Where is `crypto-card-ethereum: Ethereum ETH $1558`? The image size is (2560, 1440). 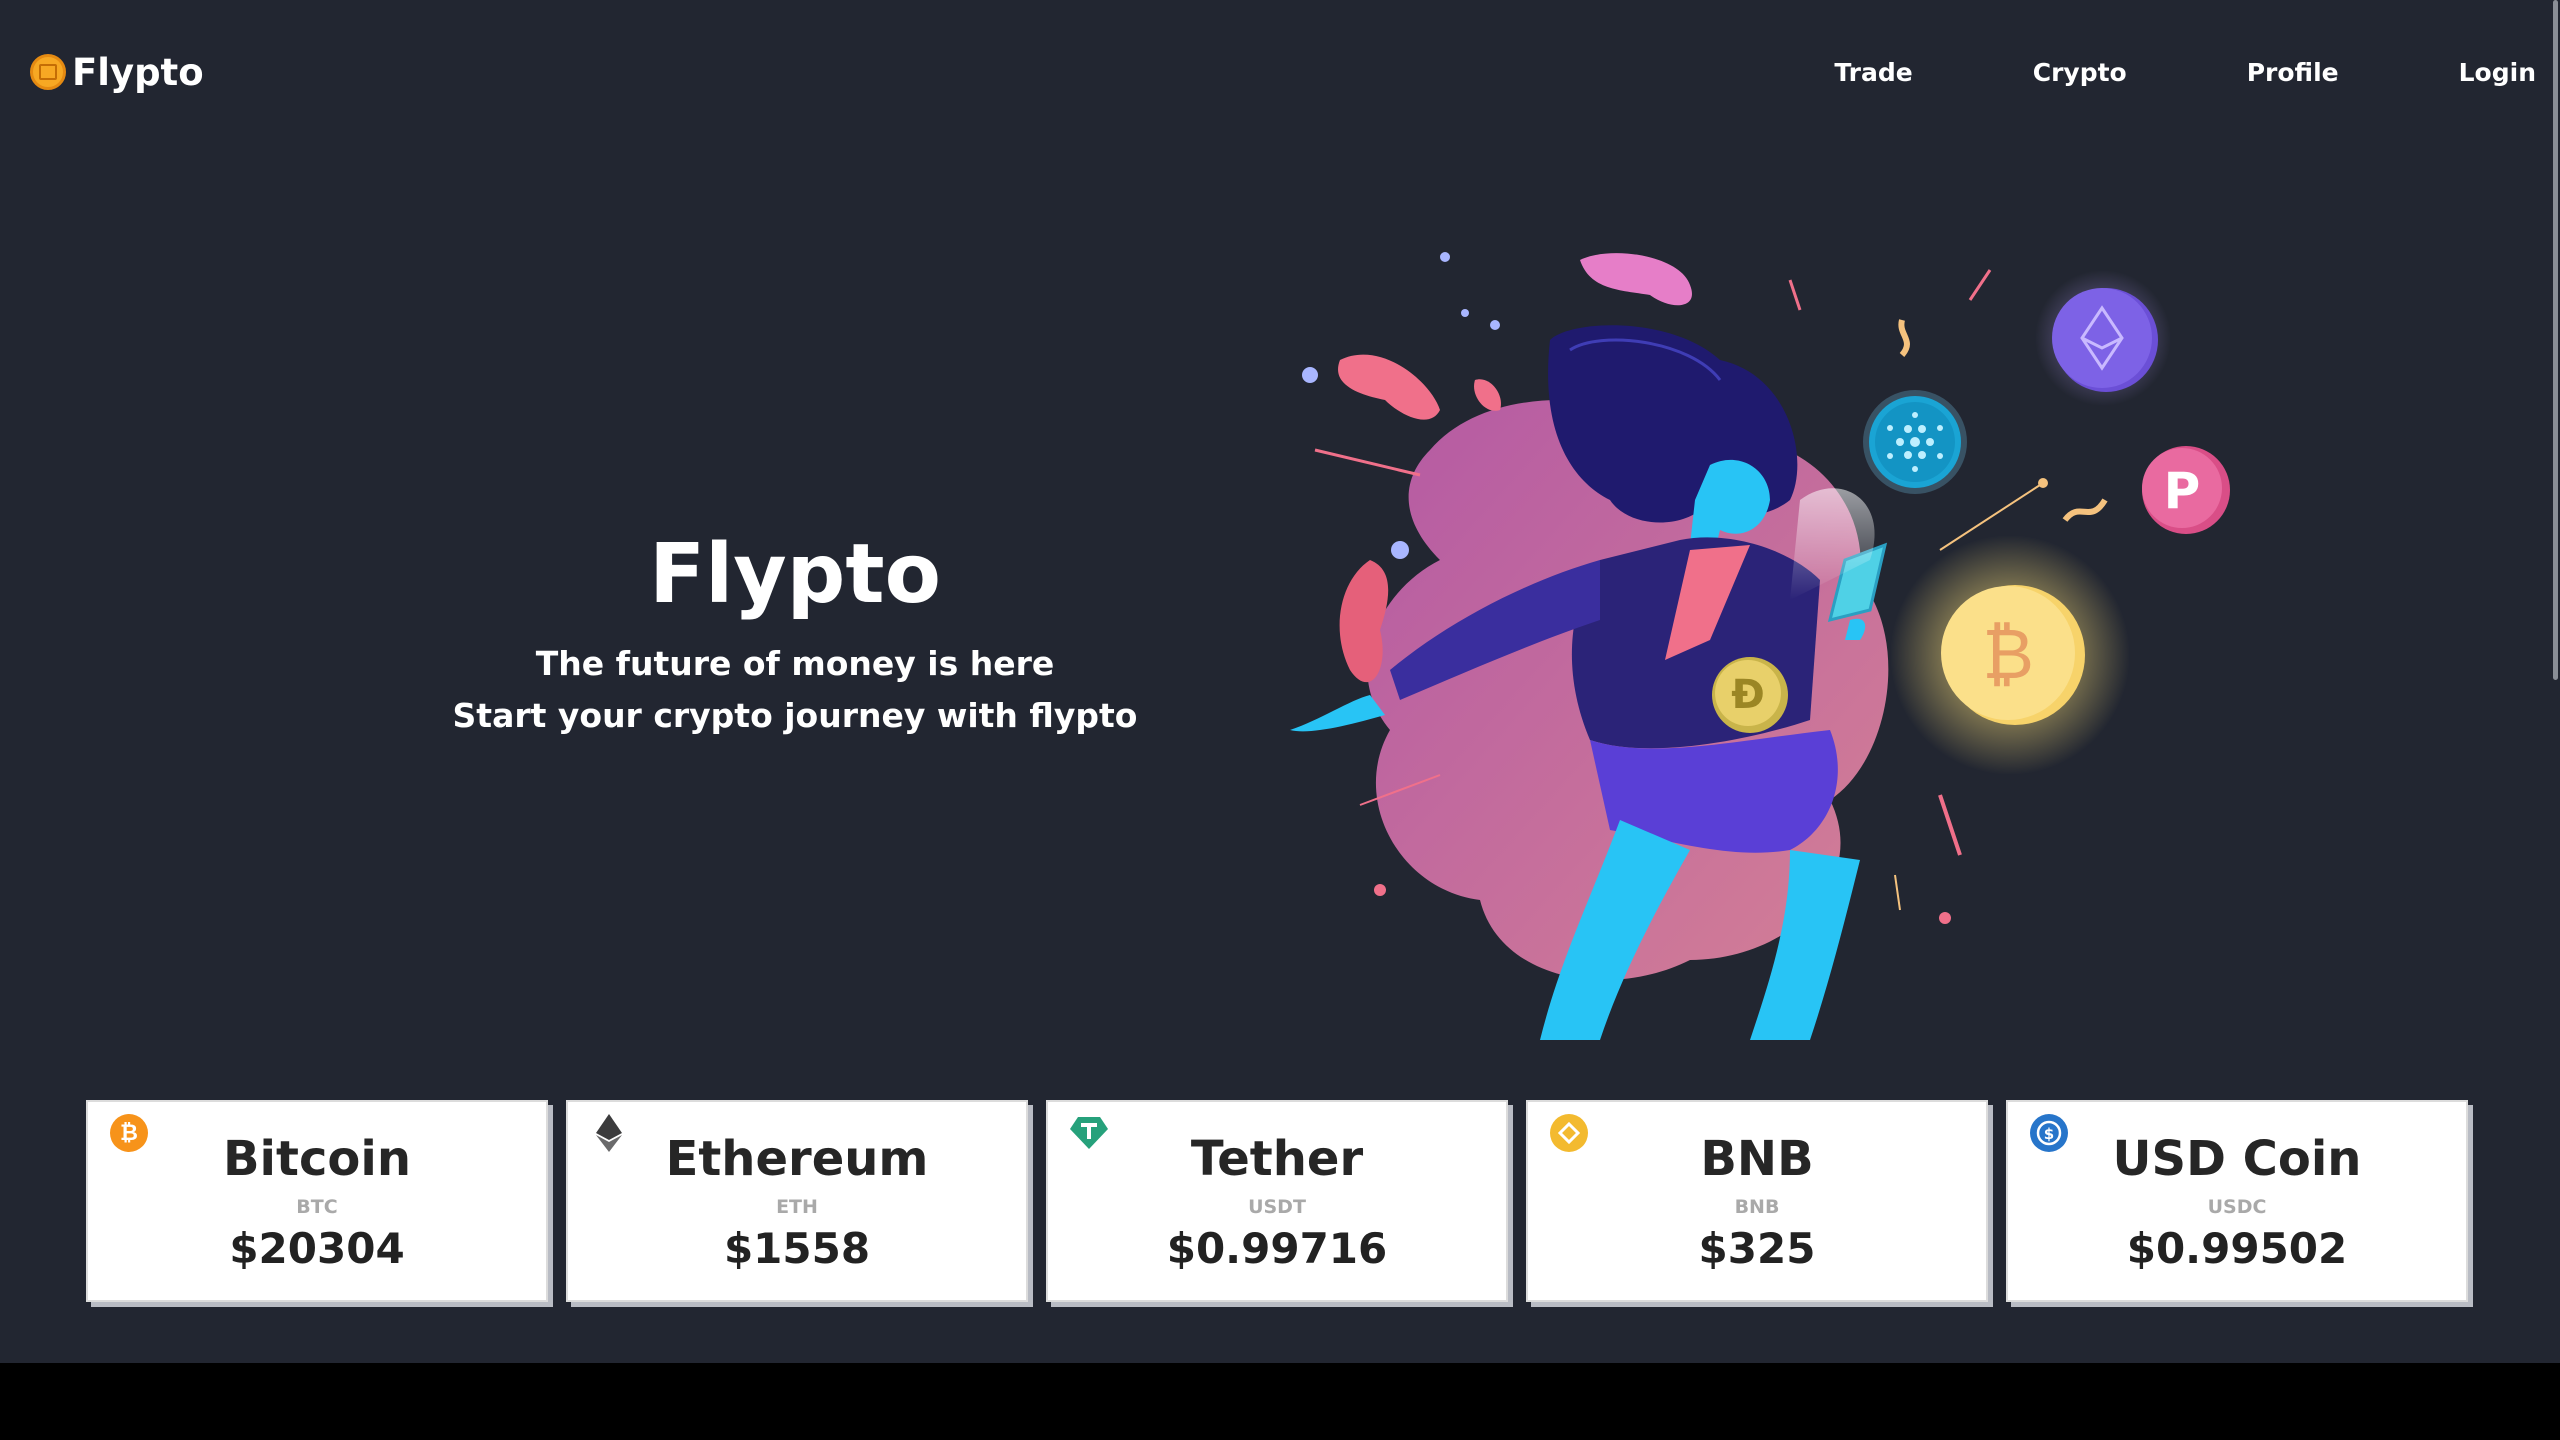 crypto-card-ethereum: Ethereum ETH $1558 is located at coordinates (797, 1201).